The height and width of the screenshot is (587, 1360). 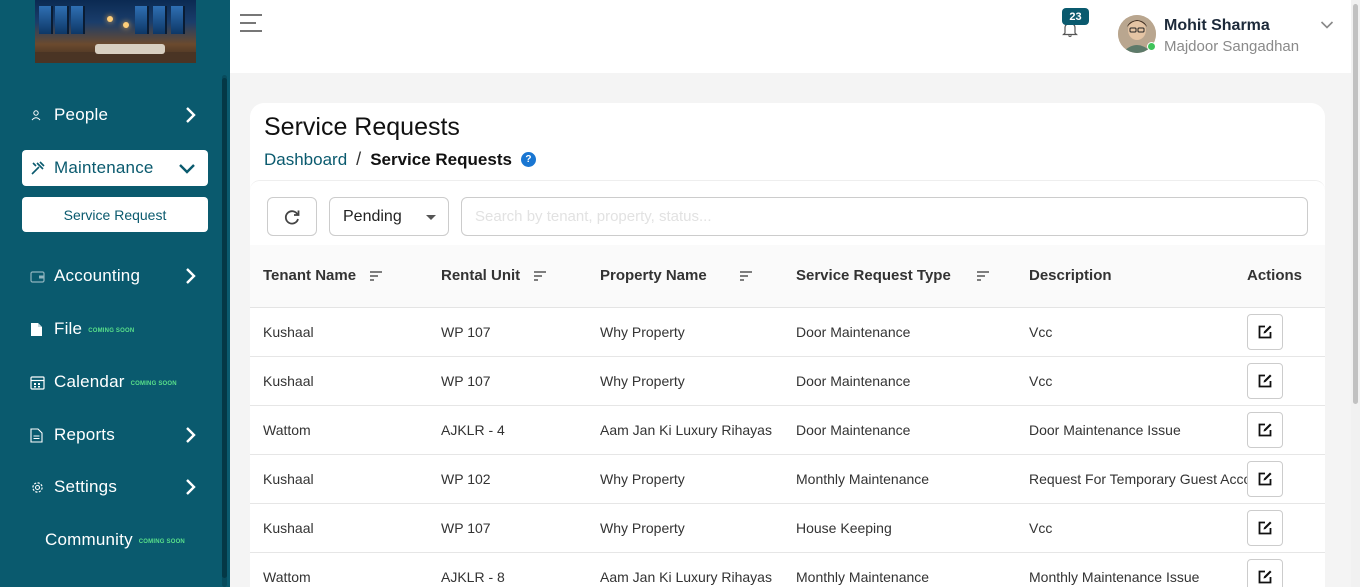 I want to click on table-toolbar: Pending, so click(x=787, y=212).